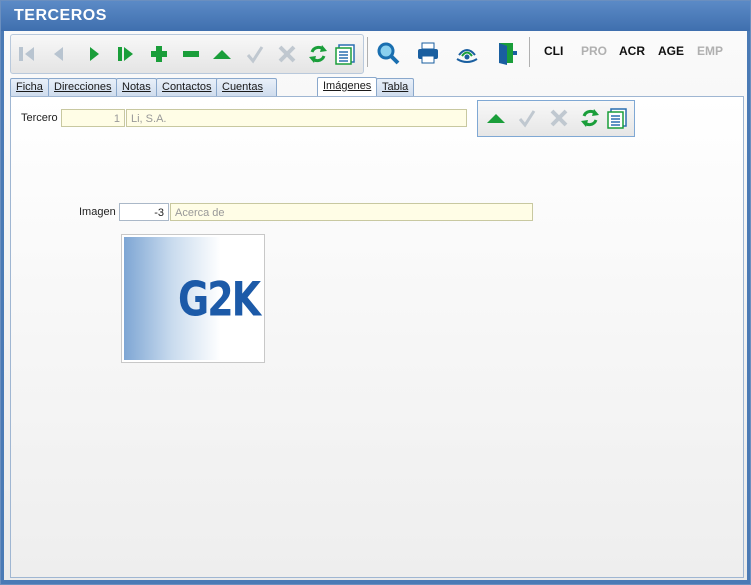 The width and height of the screenshot is (751, 585). Describe the element at coordinates (375, 16) in the screenshot. I see `title-bar: TERCEROS` at that location.